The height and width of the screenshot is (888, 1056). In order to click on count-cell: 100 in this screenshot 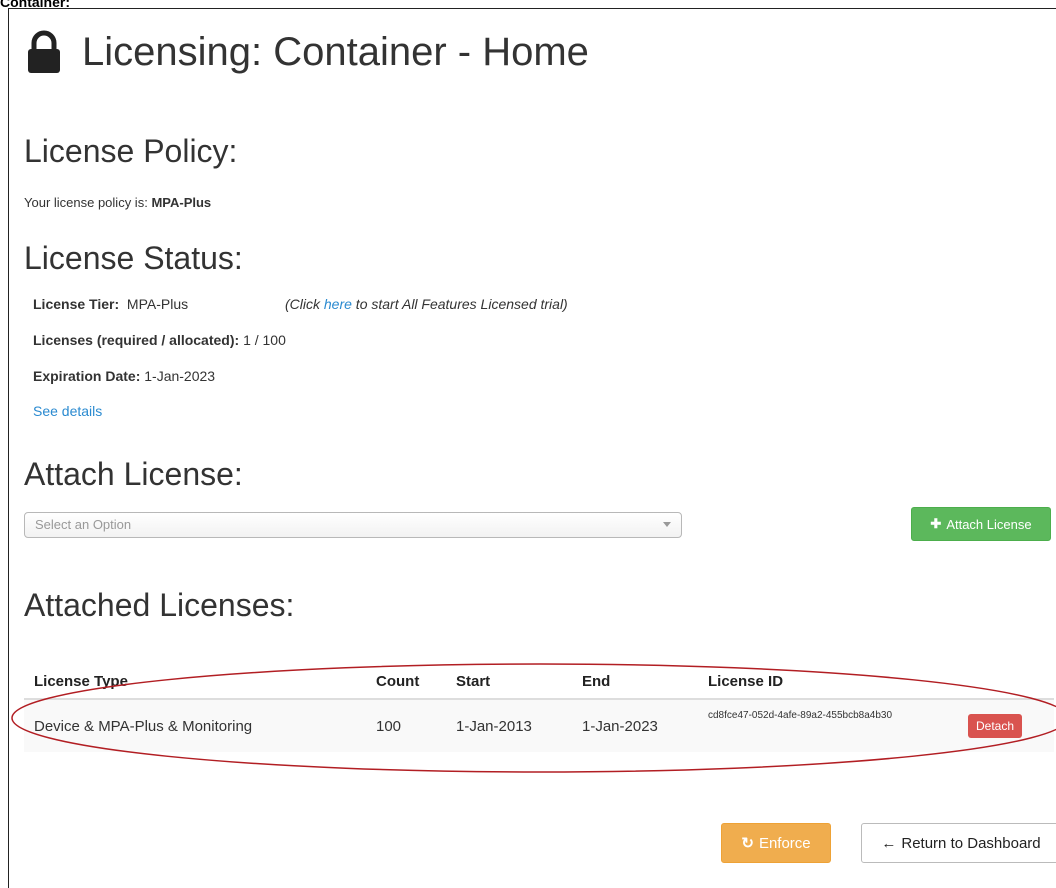, I will do `click(406, 725)`.